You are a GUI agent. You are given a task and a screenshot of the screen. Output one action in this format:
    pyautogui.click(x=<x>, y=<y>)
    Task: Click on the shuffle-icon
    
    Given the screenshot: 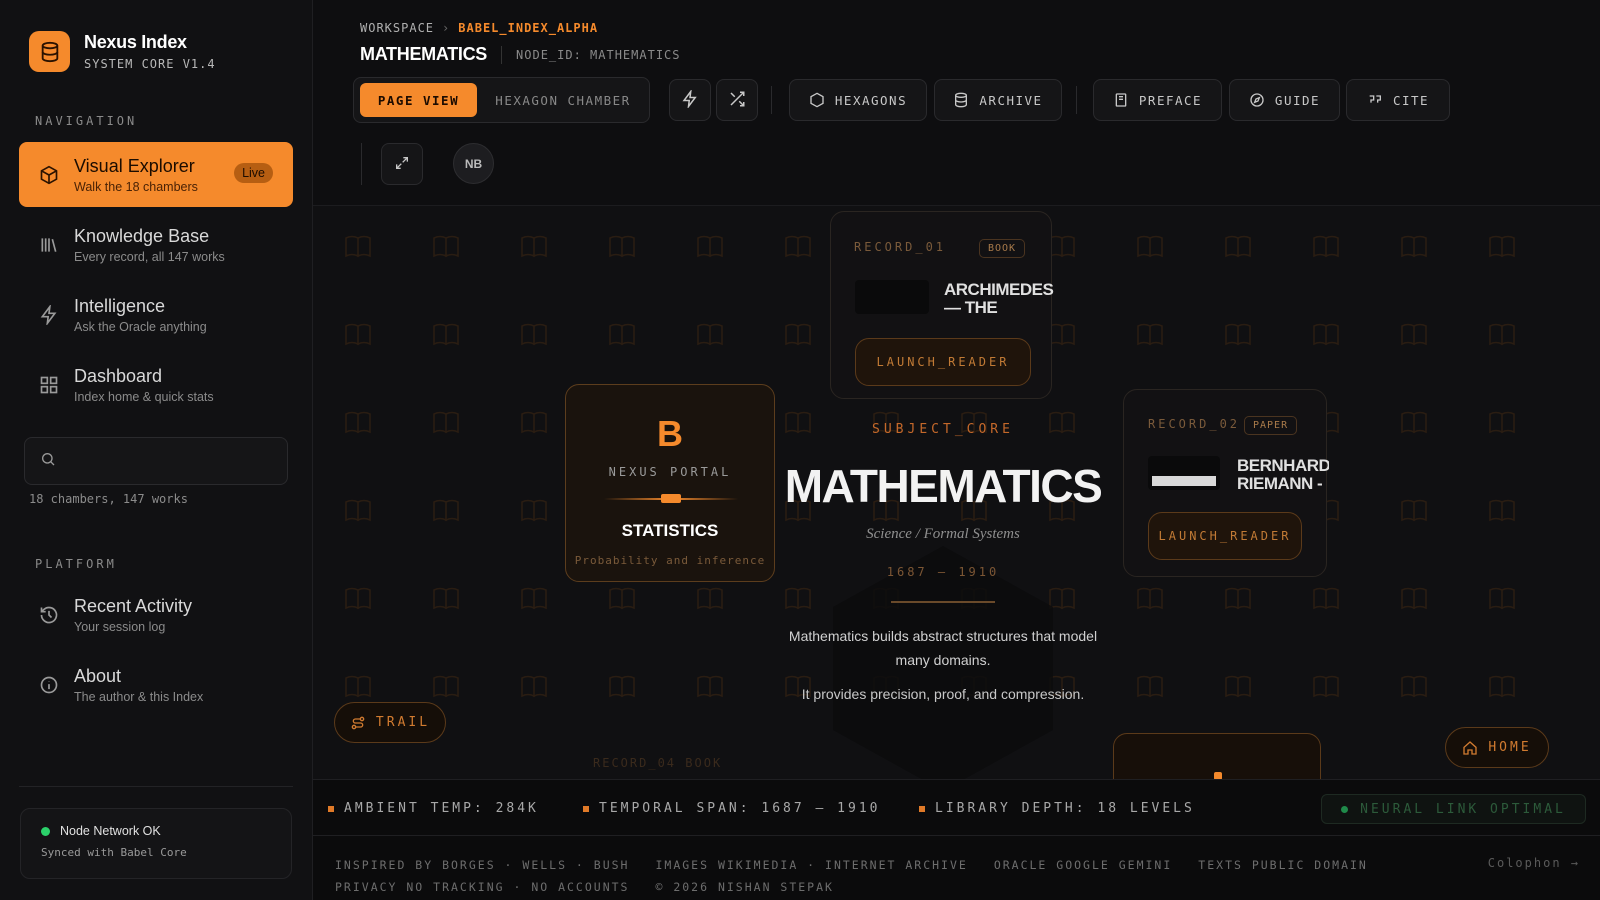 What is the action you would take?
    pyautogui.click(x=737, y=100)
    